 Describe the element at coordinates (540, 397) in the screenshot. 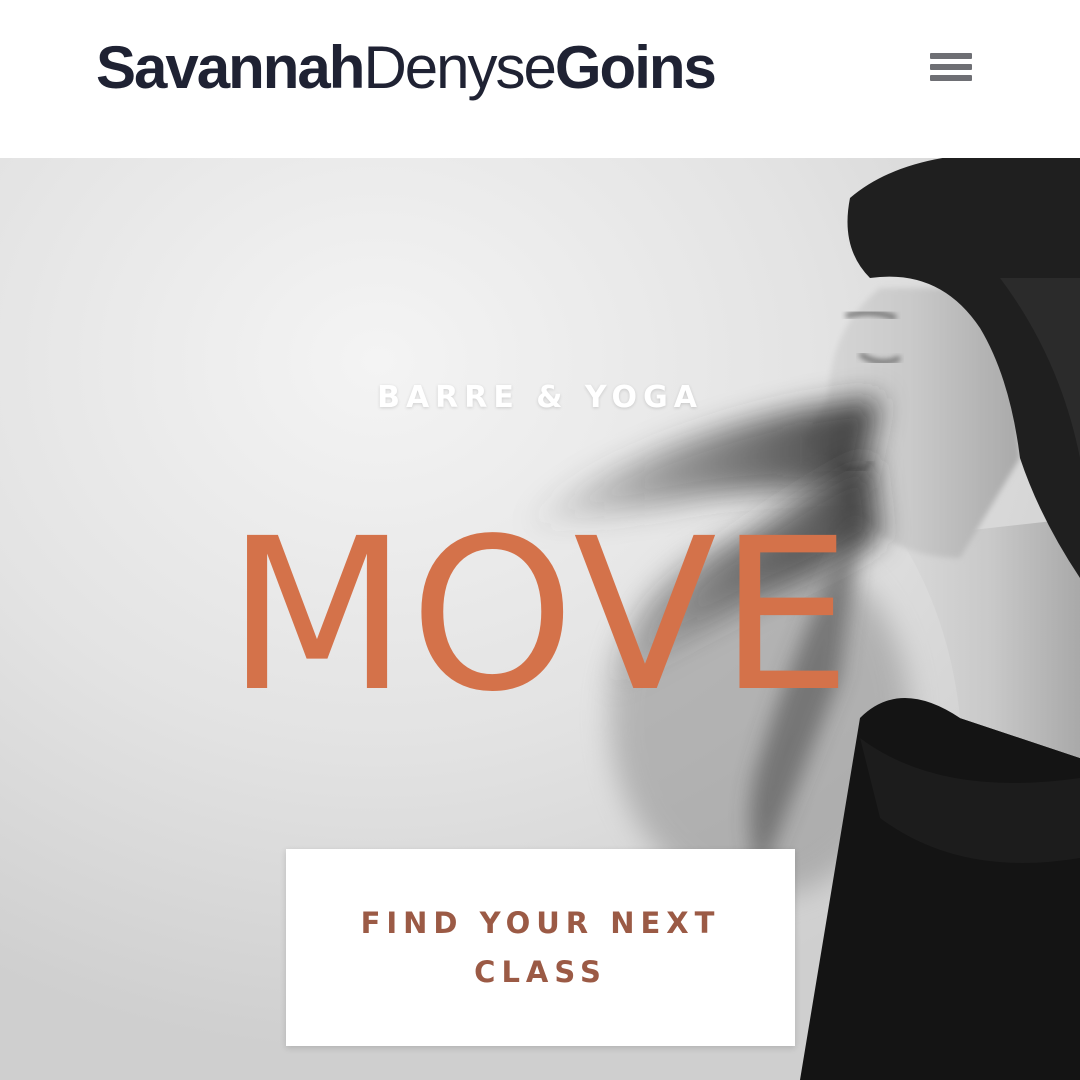

I see `hero-eyebrow: BARRE & YOGA` at that location.